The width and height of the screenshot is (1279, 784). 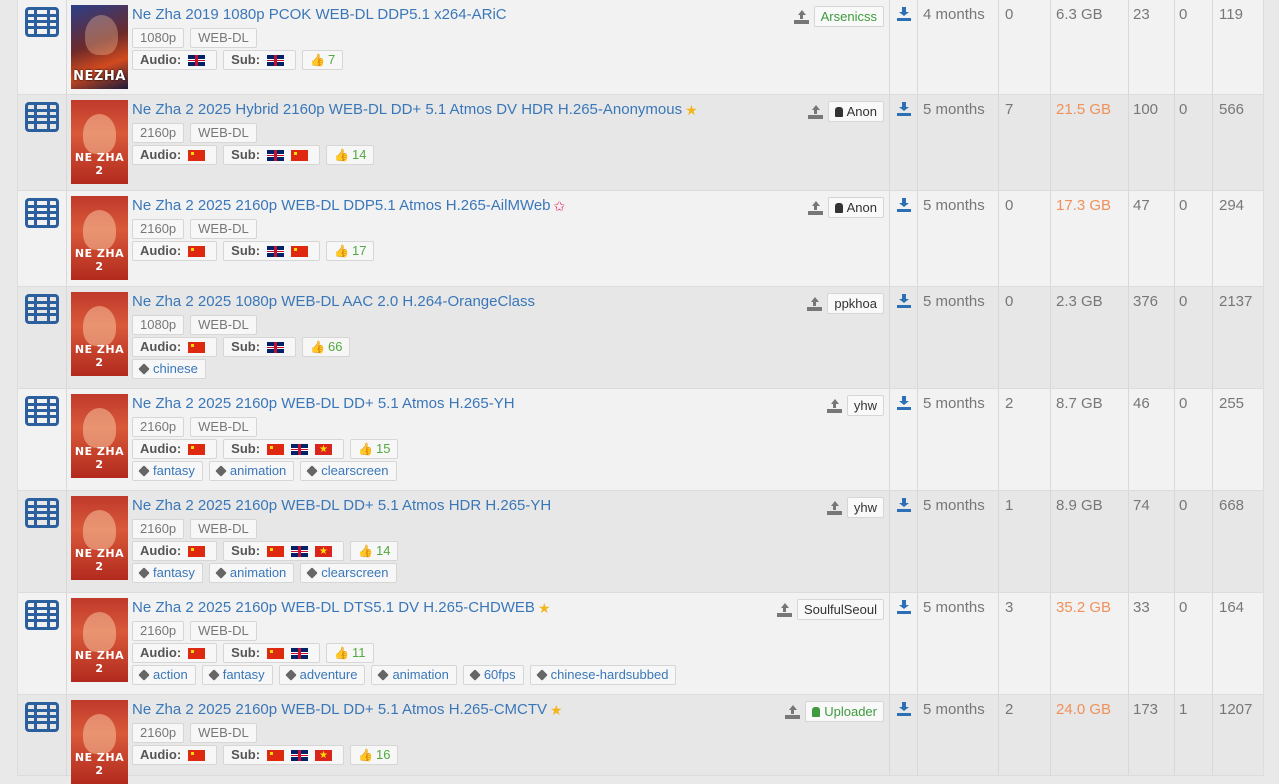 I want to click on uploader-name: SoulfulSeoul, so click(x=840, y=609).